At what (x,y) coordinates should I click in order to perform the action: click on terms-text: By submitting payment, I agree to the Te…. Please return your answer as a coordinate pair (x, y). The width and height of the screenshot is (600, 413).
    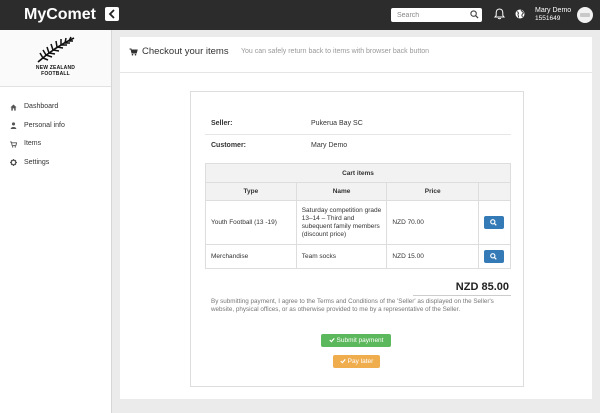
    Looking at the image, I should click on (352, 305).